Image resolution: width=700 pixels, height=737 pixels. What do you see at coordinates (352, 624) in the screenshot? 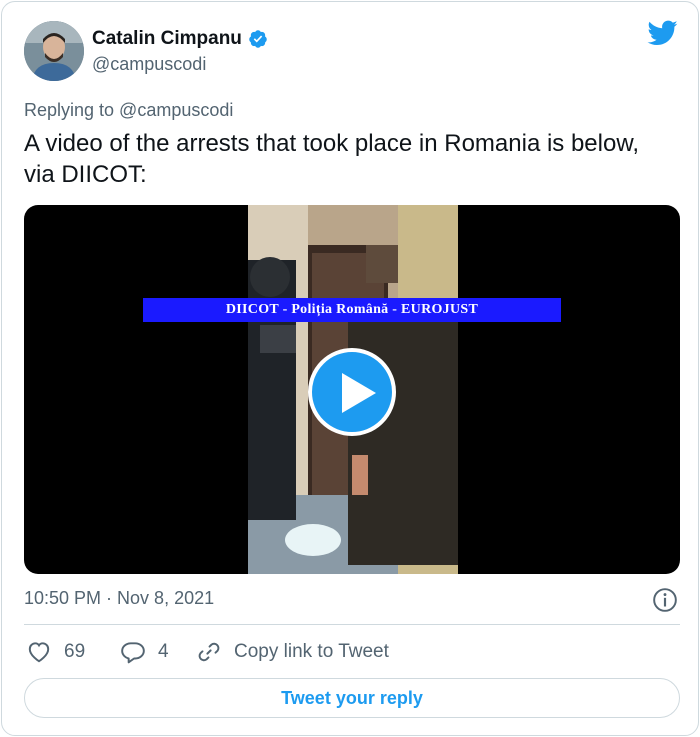
I see `divider` at bounding box center [352, 624].